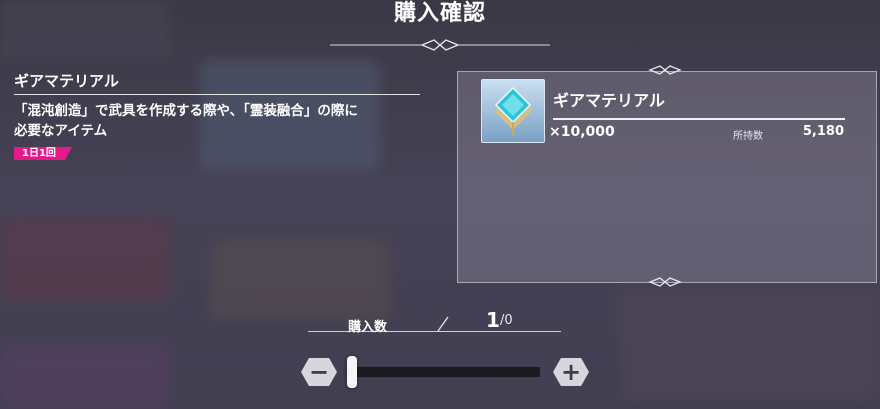 Image resolution: width=880 pixels, height=409 pixels. I want to click on description-line: 必要なアイテム, so click(61, 131).